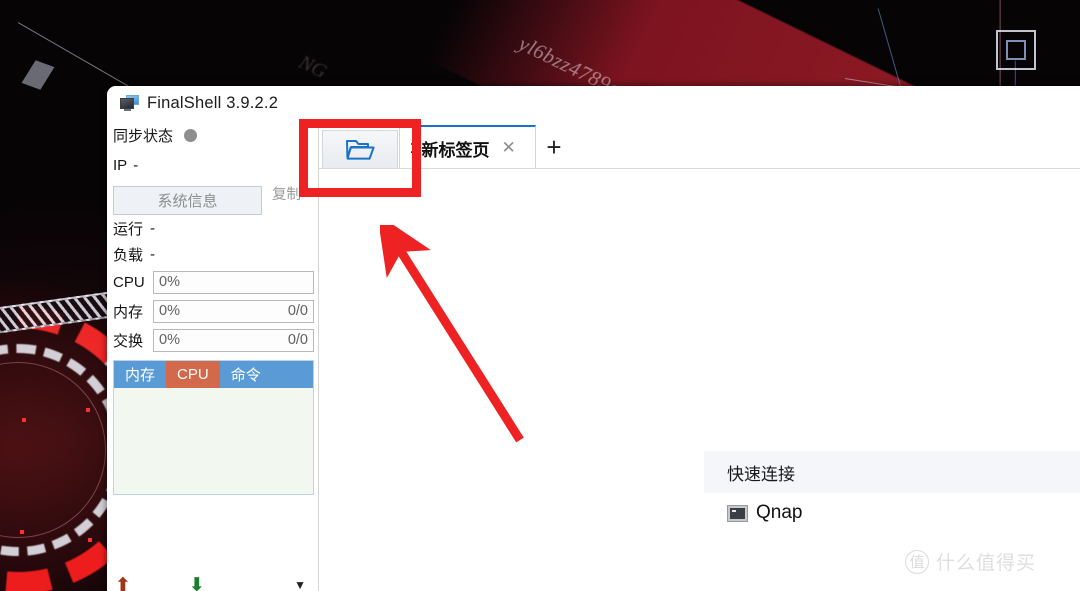  Describe the element at coordinates (191, 135) in the screenshot. I see `sync-status-indicator-icon` at that location.